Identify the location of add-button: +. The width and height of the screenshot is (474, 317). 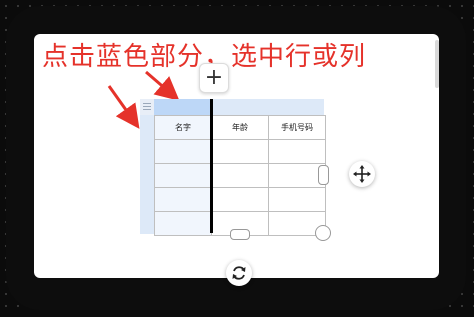
(214, 78).